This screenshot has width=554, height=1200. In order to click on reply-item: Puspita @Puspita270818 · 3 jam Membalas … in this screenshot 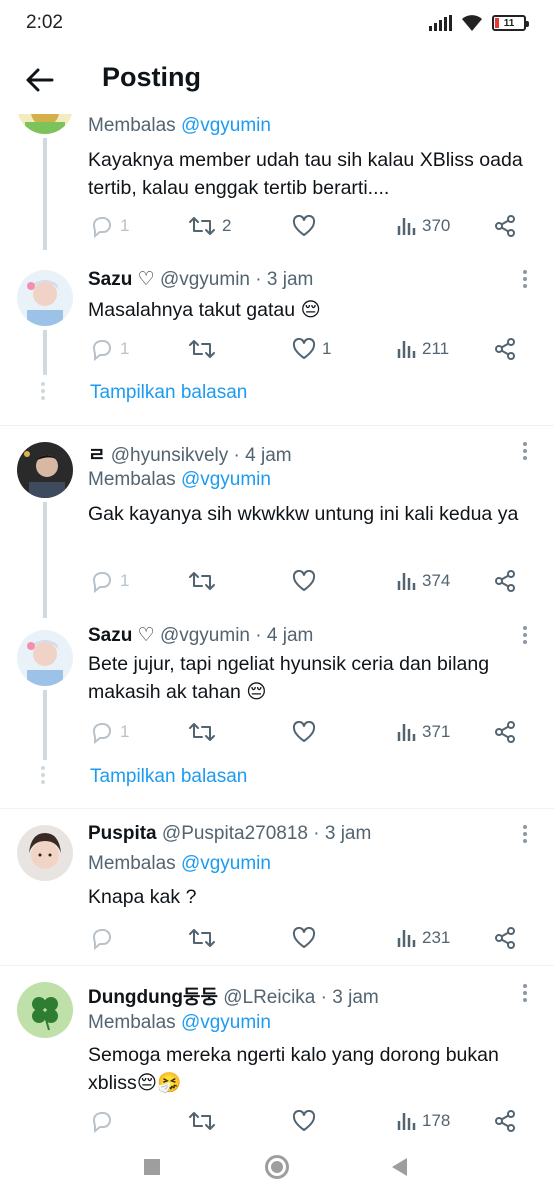, I will do `click(277, 887)`.